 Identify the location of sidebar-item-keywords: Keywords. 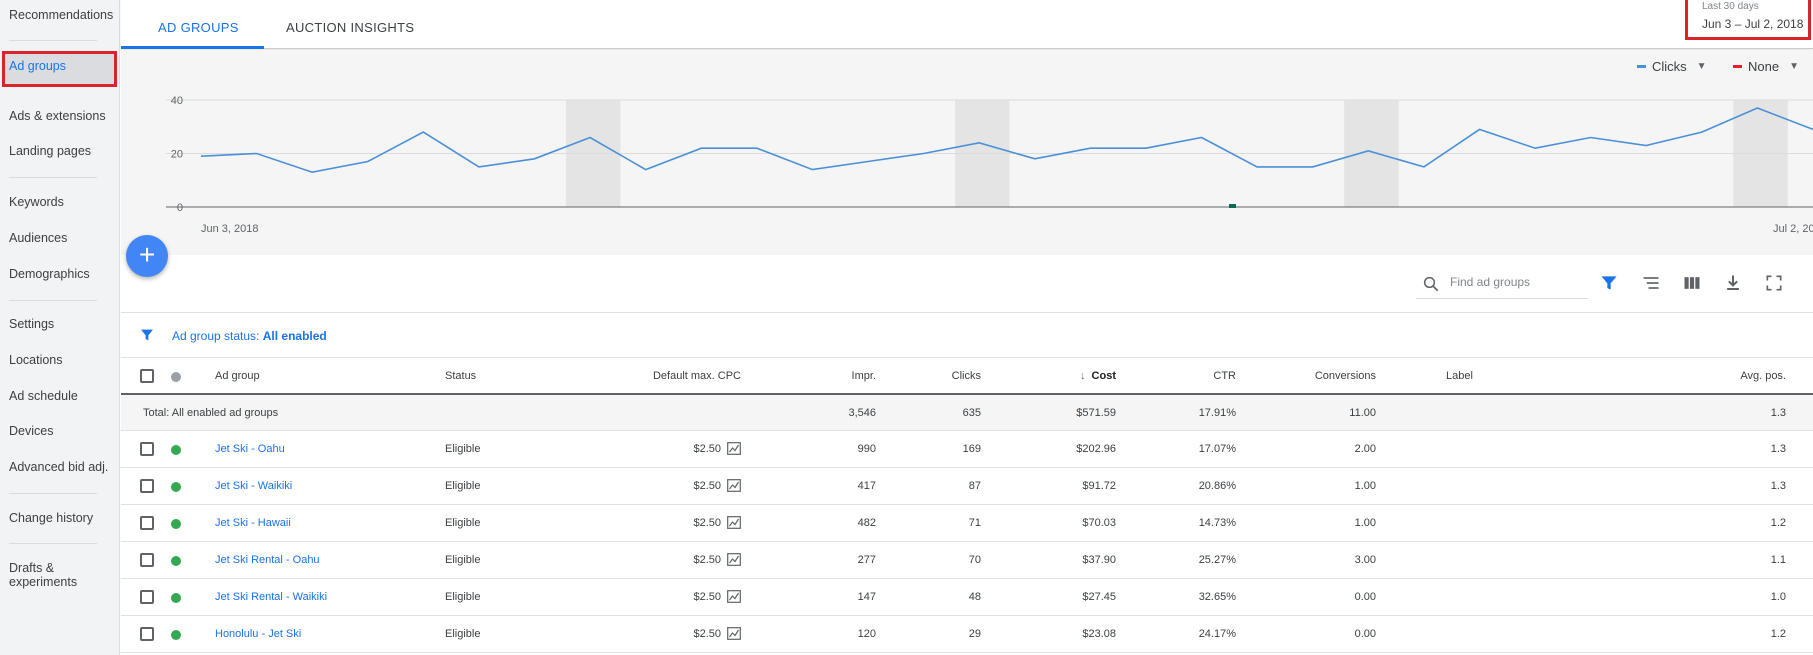
(36, 202).